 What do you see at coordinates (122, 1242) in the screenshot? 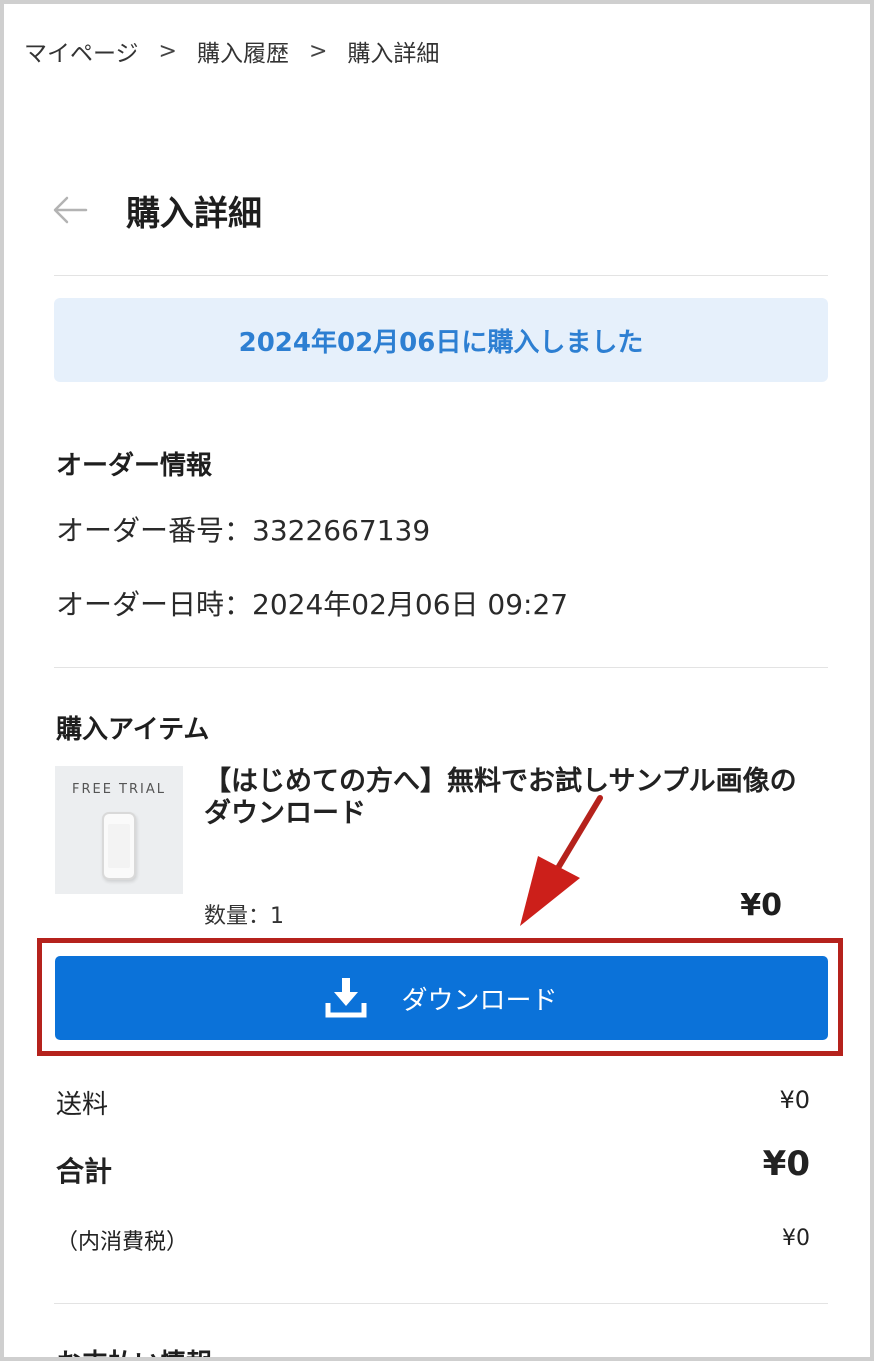
I see `tax-label: （内消費税）` at bounding box center [122, 1242].